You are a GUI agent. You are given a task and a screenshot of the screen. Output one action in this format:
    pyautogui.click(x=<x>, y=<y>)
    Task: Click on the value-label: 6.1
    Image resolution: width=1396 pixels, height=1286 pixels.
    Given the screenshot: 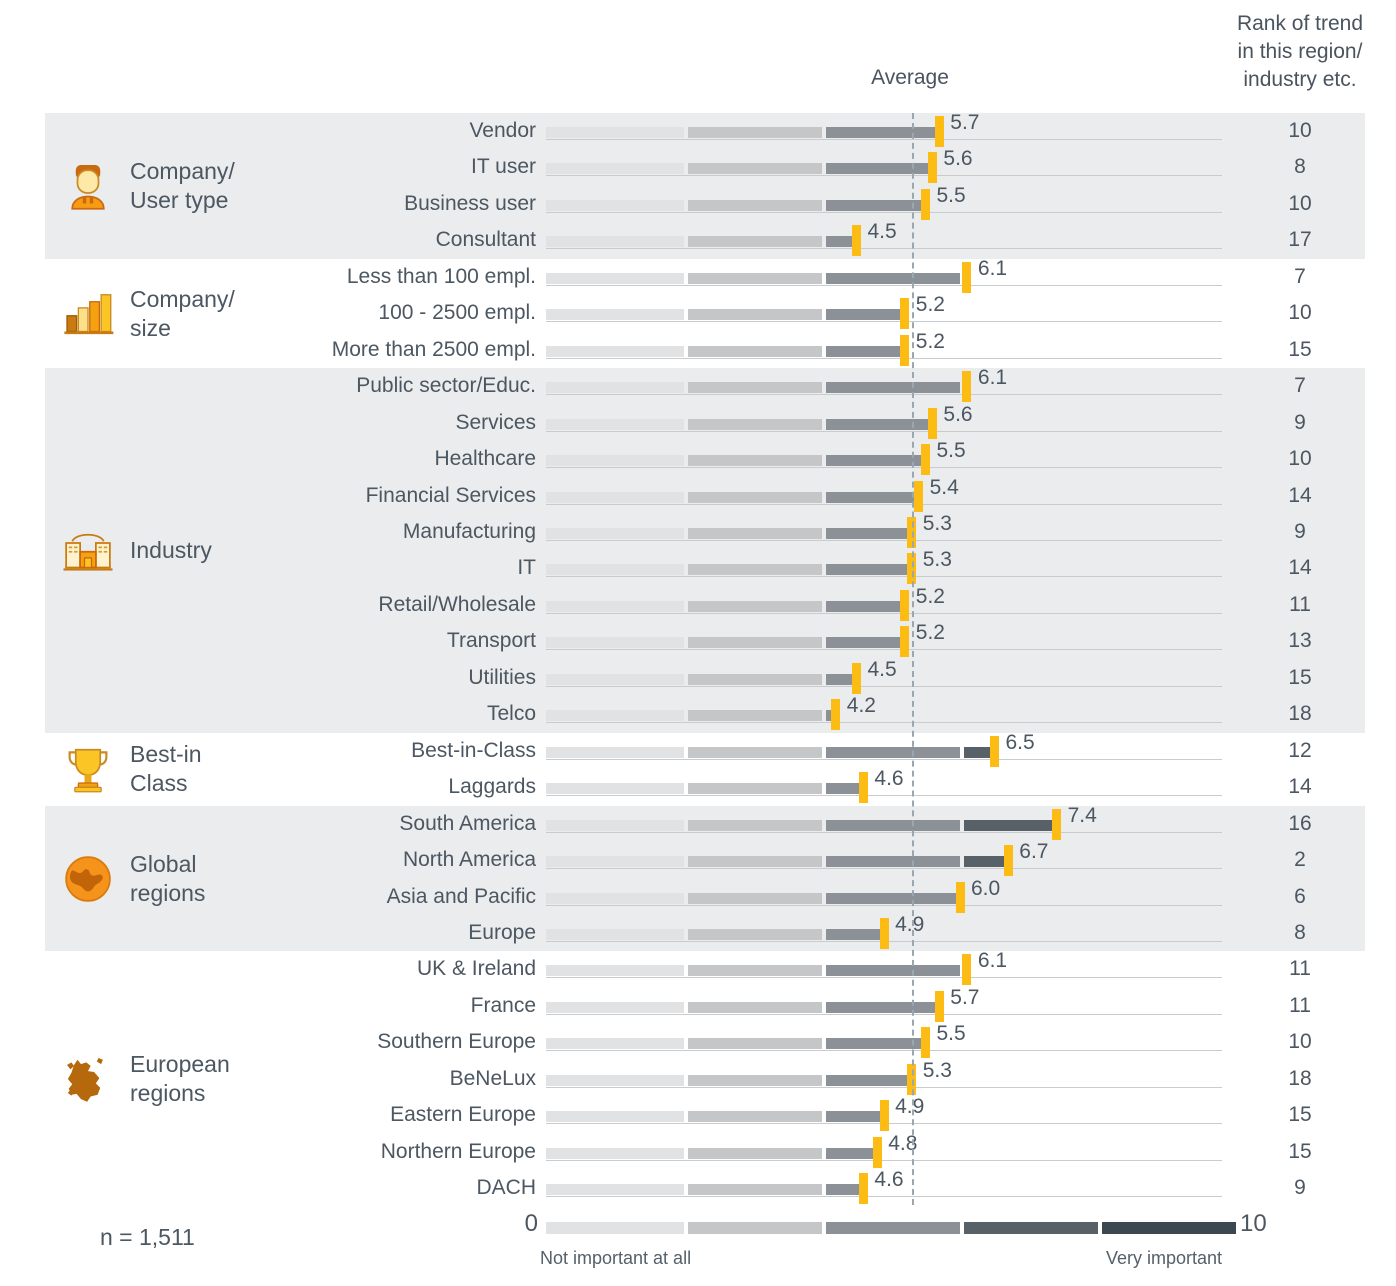 What is the action you would take?
    pyautogui.click(x=992, y=378)
    